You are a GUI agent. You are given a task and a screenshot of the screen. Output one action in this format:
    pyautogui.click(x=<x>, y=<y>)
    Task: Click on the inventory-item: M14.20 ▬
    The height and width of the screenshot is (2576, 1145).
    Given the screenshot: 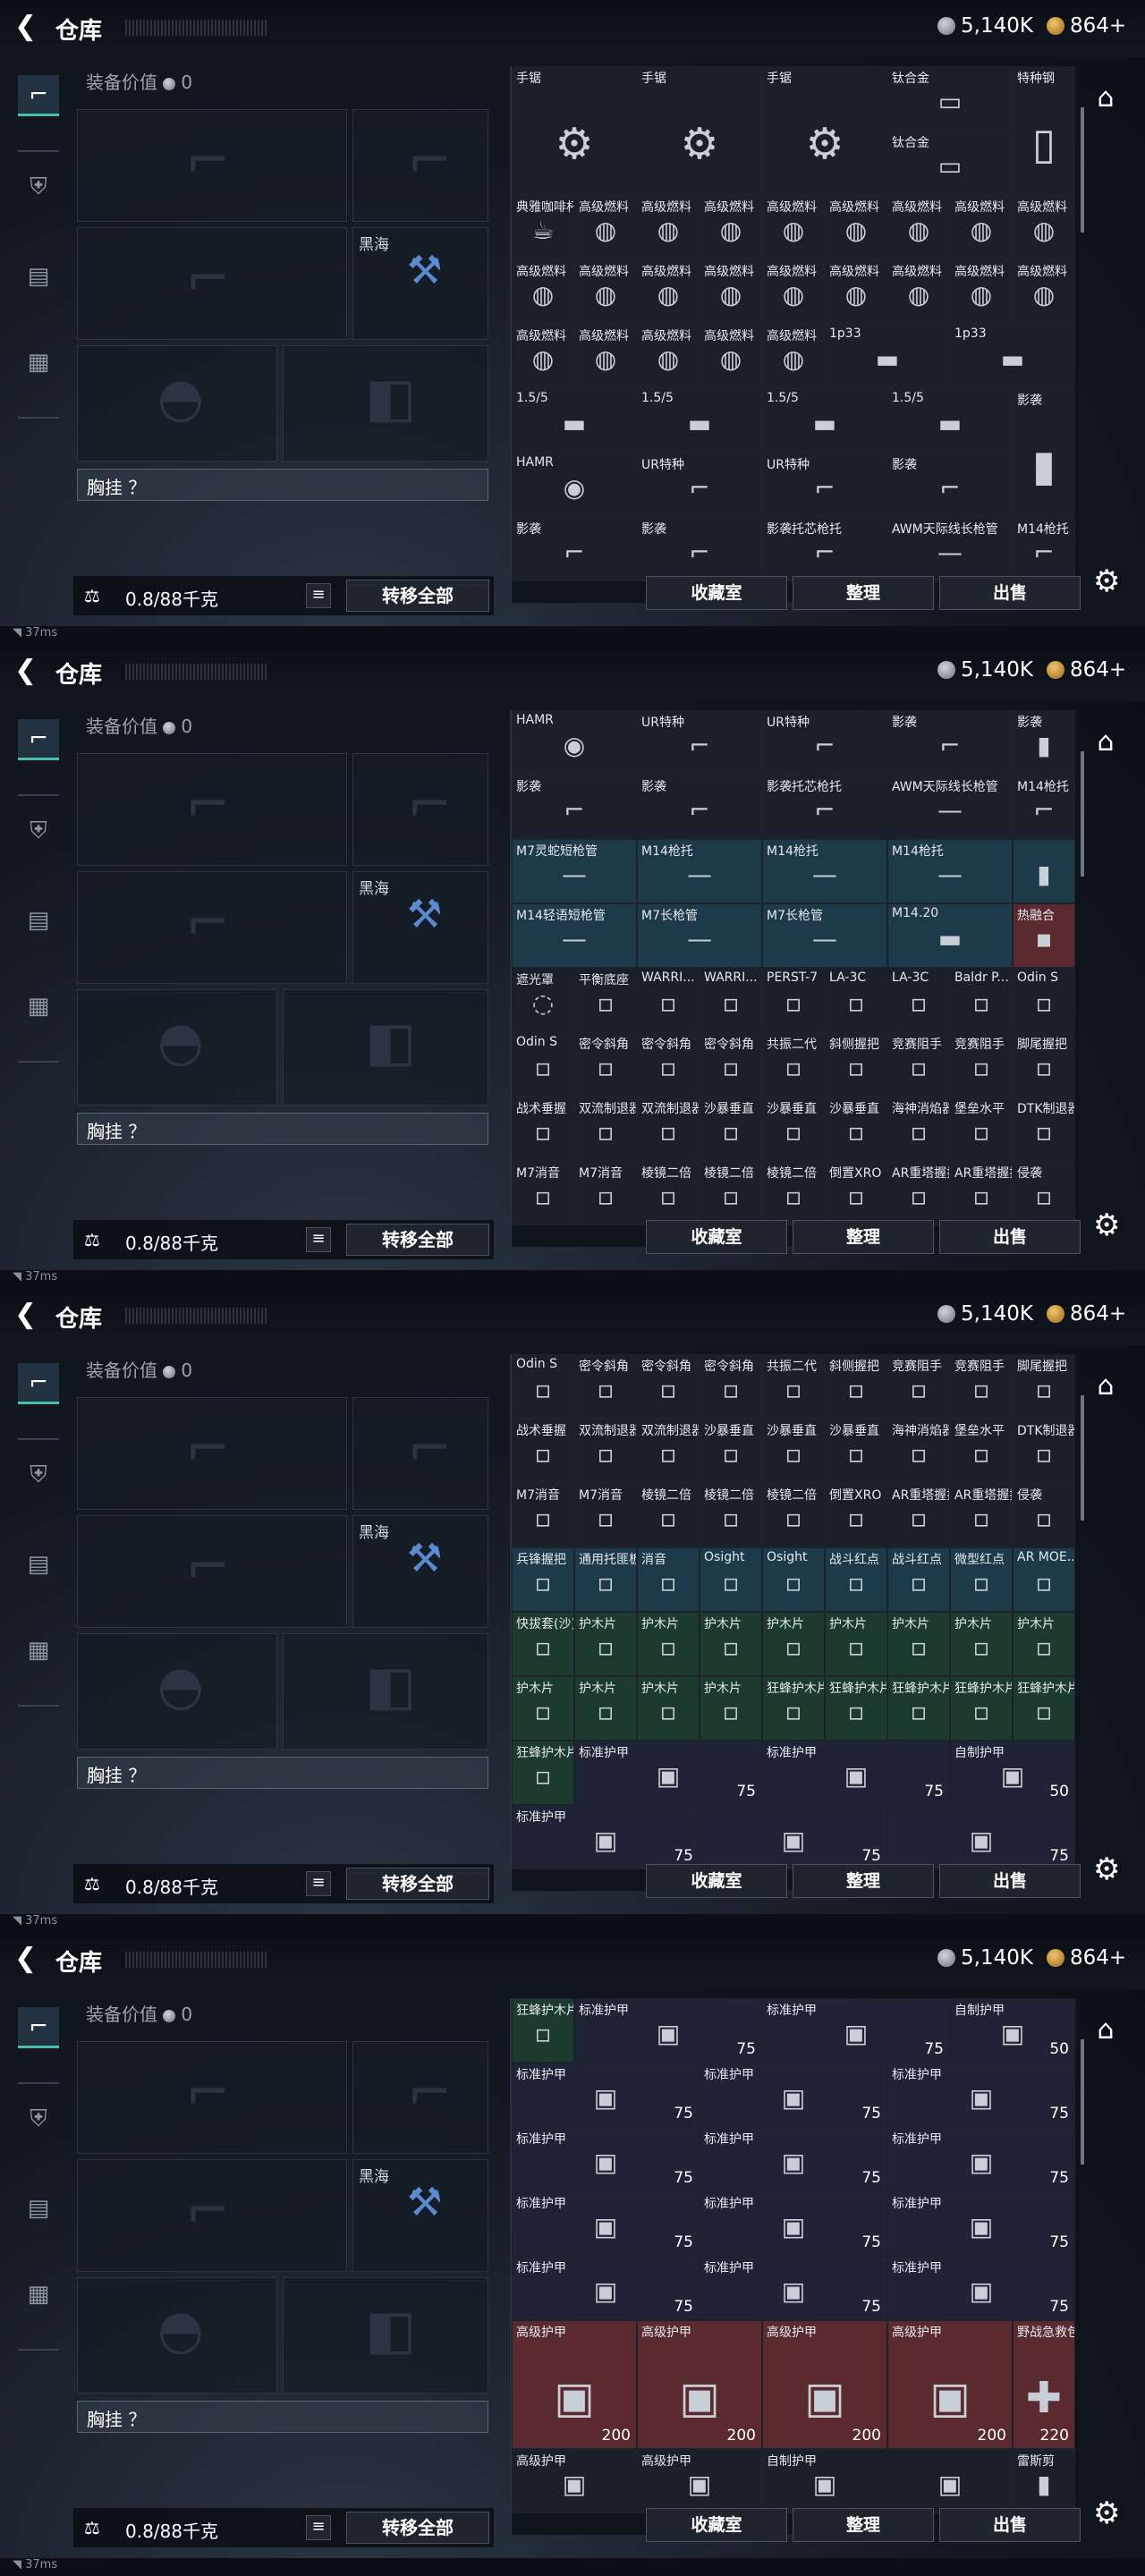 What is the action you would take?
    pyautogui.click(x=950, y=935)
    